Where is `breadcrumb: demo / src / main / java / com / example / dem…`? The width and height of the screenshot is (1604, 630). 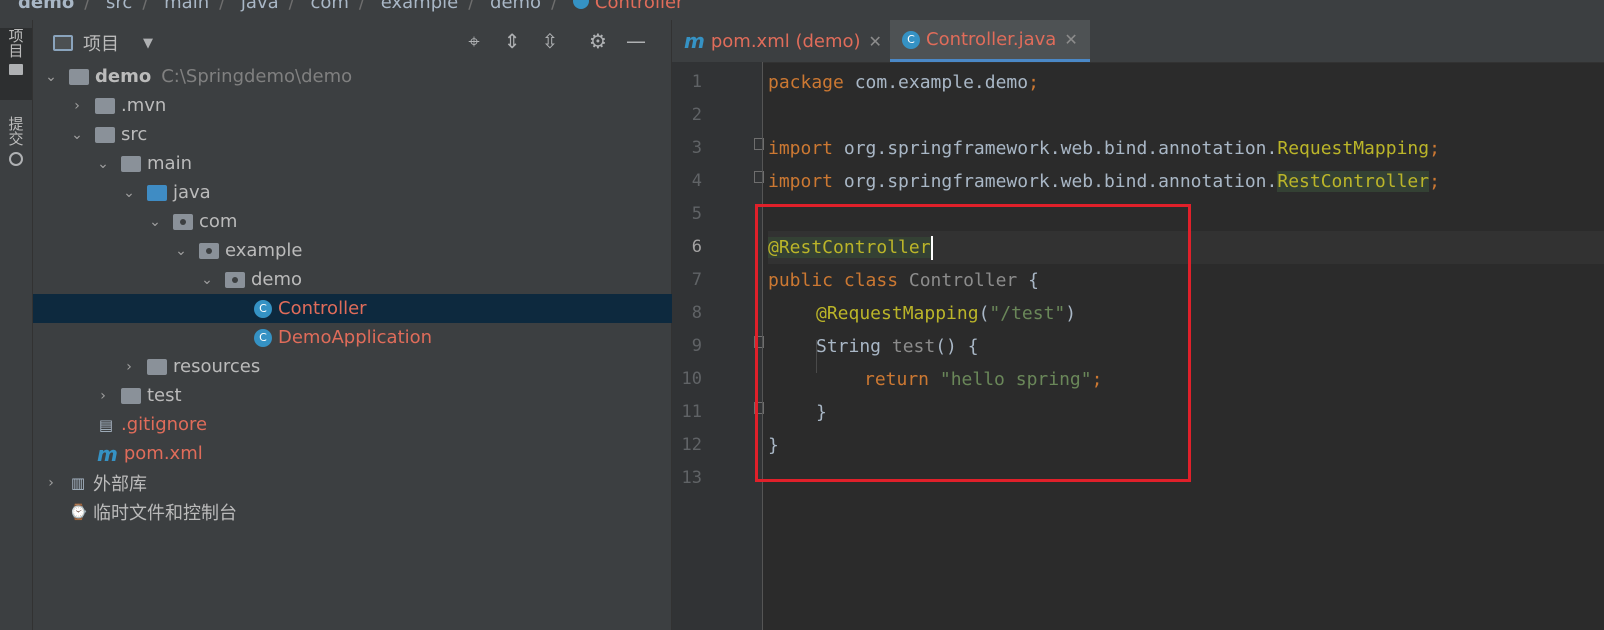 breadcrumb: demo / src / main / java / com / example / dem… is located at coordinates (802, 10).